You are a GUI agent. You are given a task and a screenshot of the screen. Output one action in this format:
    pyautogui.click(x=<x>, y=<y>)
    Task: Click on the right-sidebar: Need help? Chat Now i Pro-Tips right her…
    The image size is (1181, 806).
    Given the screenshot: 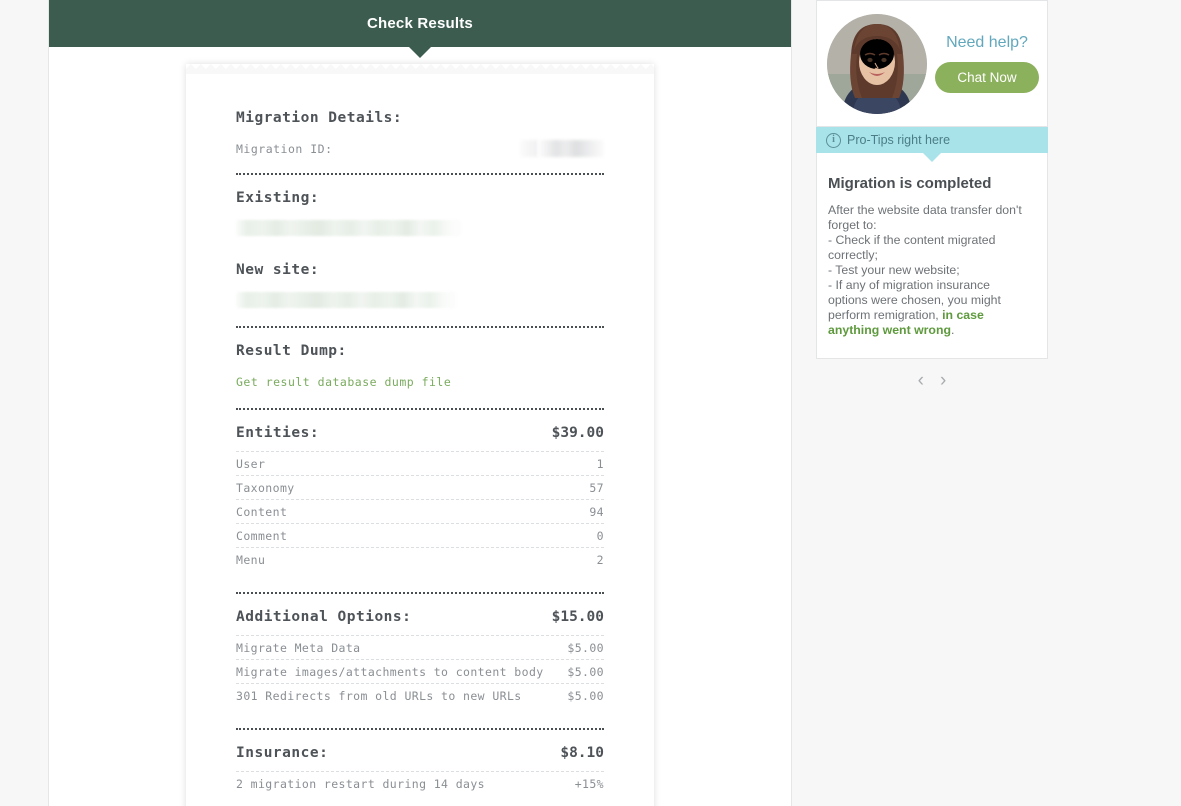 What is the action you would take?
    pyautogui.click(x=932, y=200)
    